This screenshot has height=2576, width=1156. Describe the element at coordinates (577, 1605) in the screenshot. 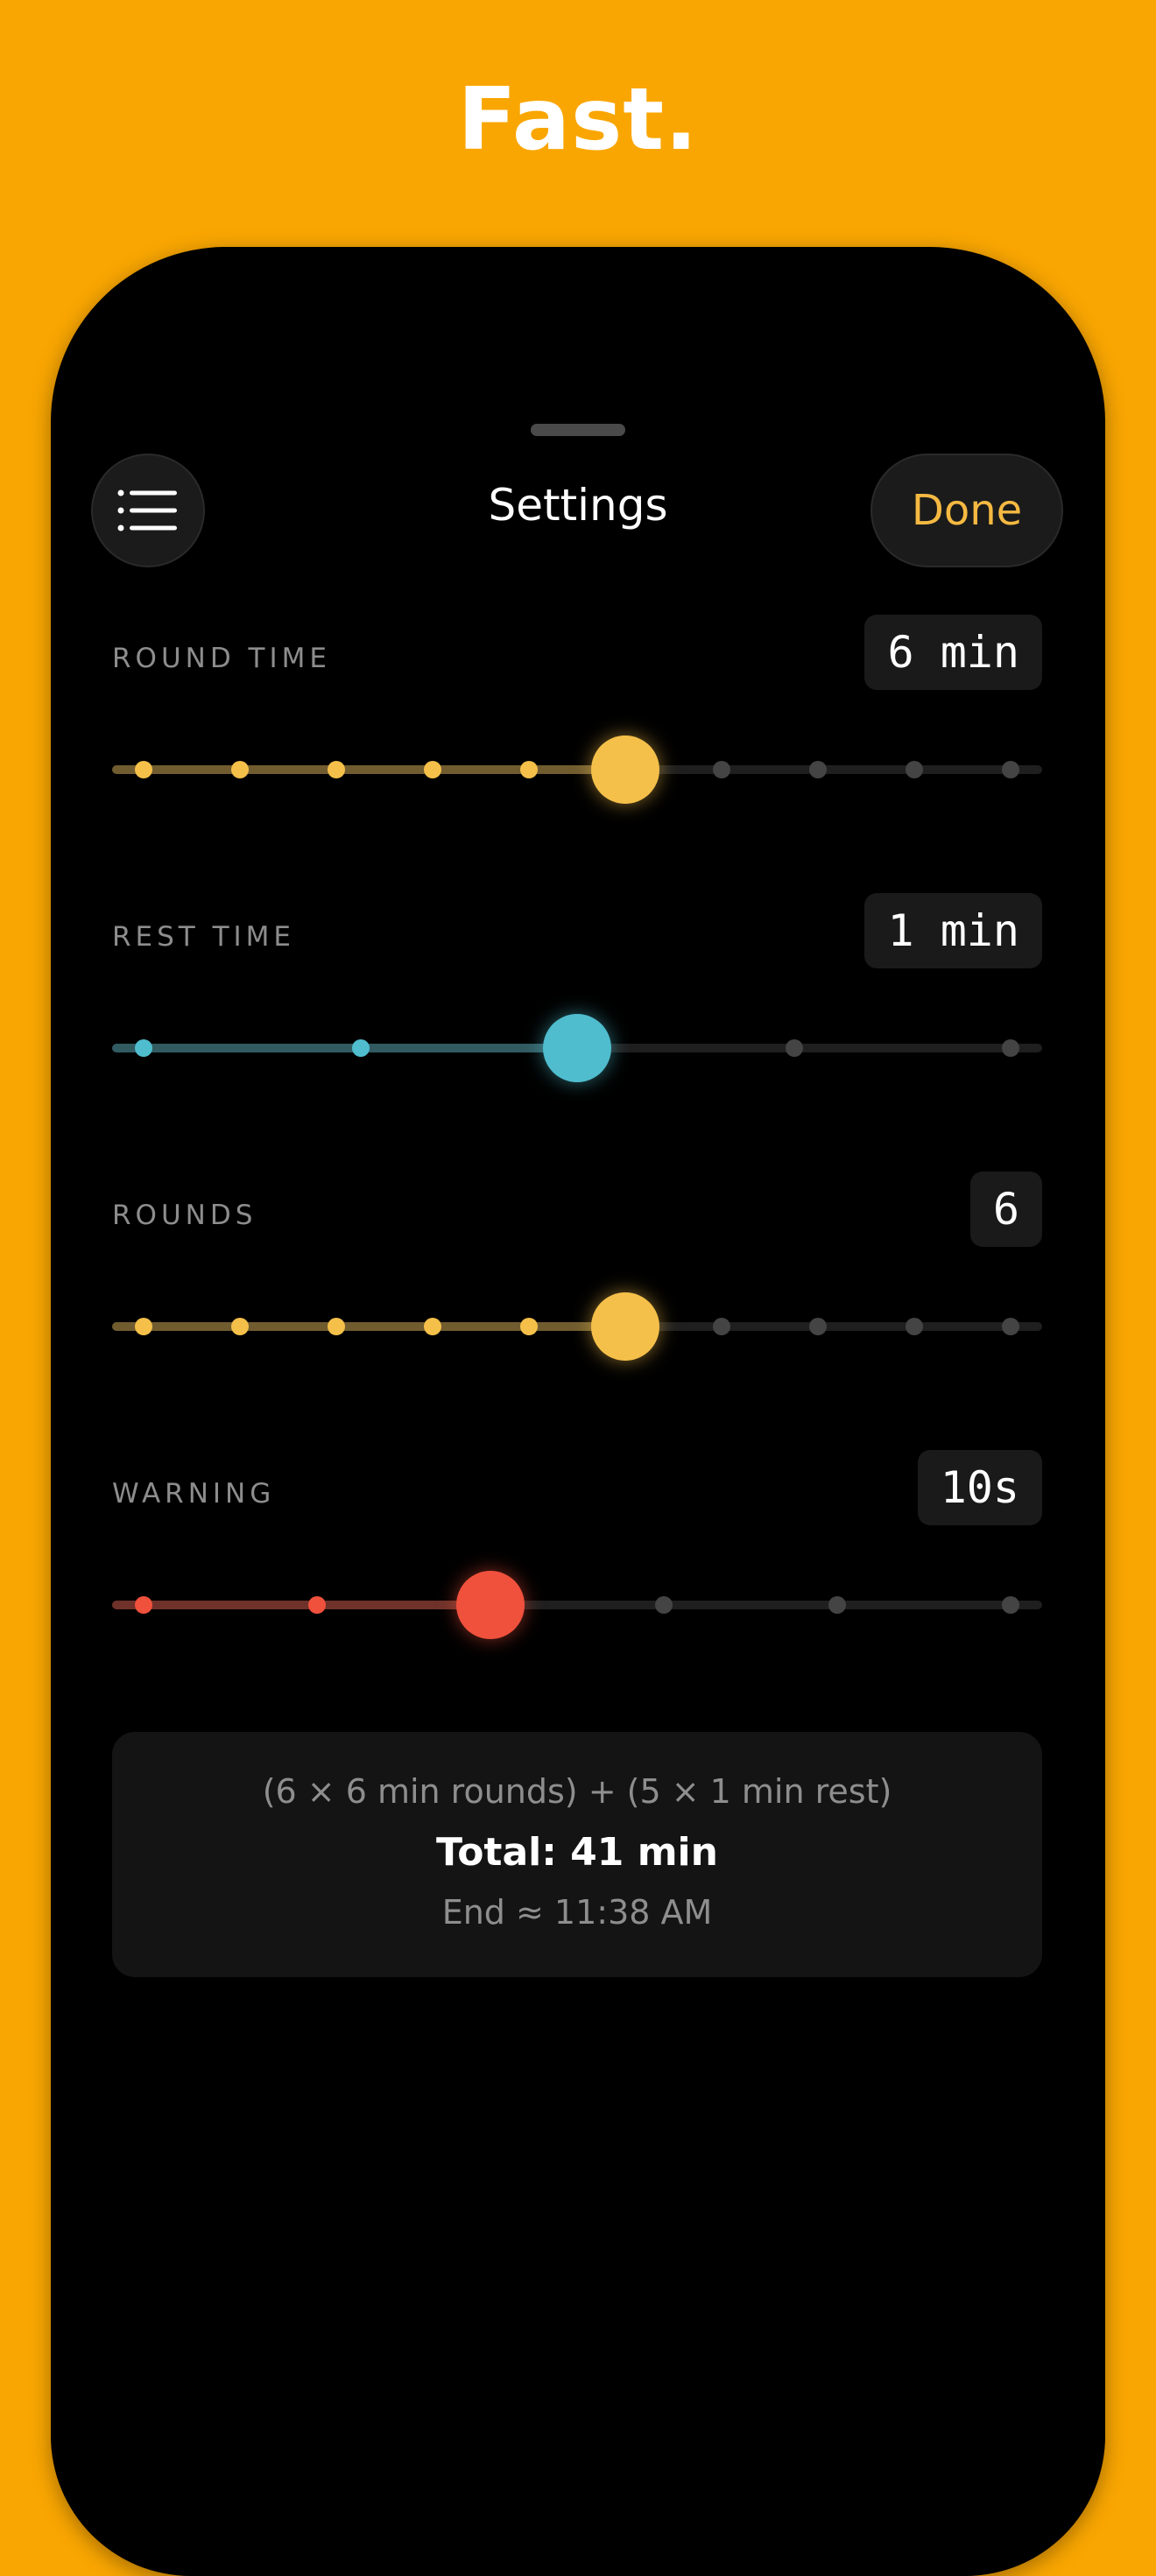

I see `warning-slider` at that location.